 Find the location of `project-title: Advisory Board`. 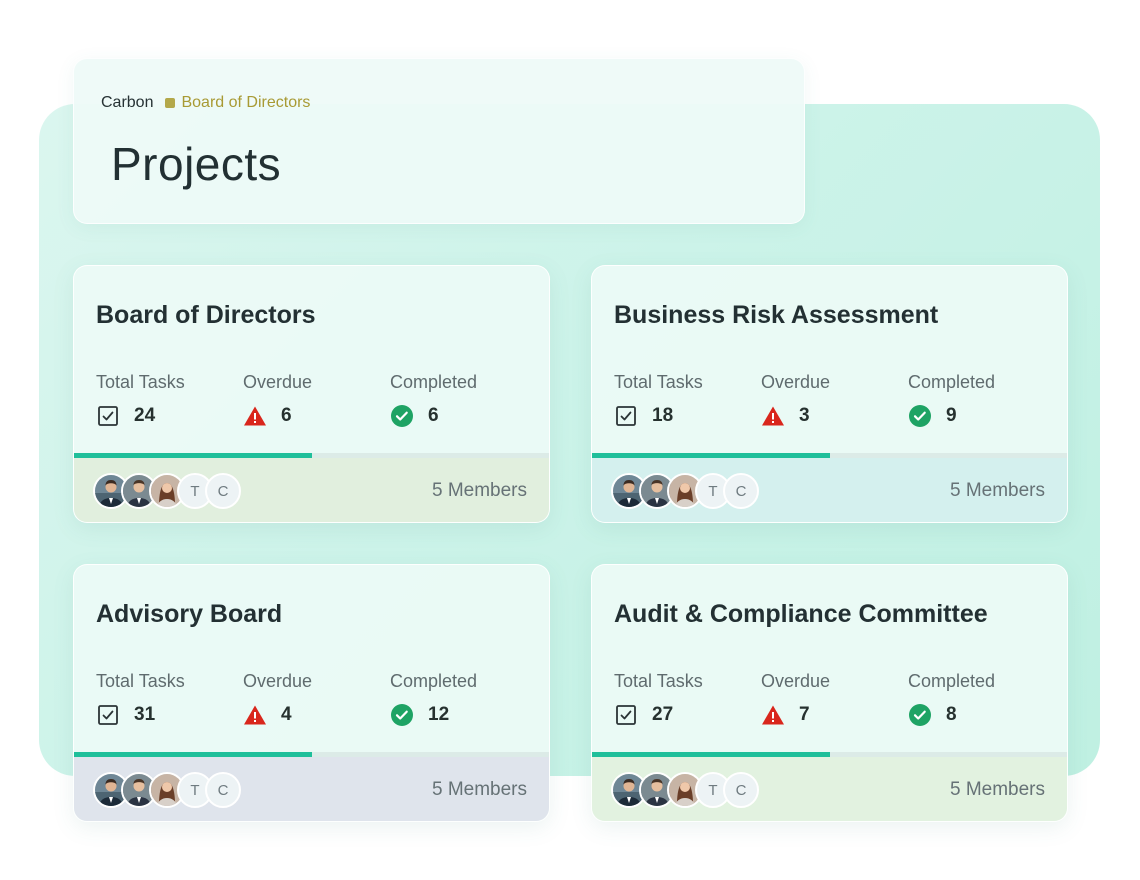

project-title: Advisory Board is located at coordinates (189, 614).